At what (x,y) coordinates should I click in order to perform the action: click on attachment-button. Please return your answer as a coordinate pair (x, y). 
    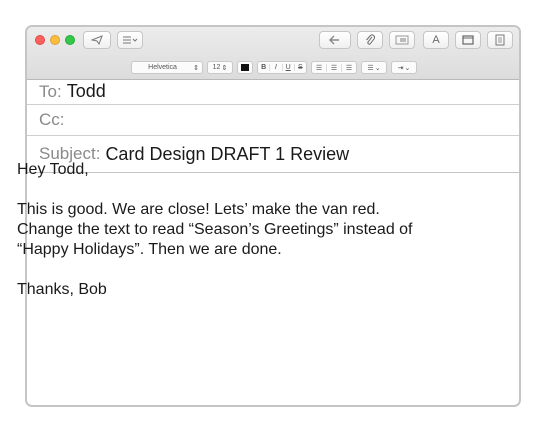
    Looking at the image, I should click on (370, 40).